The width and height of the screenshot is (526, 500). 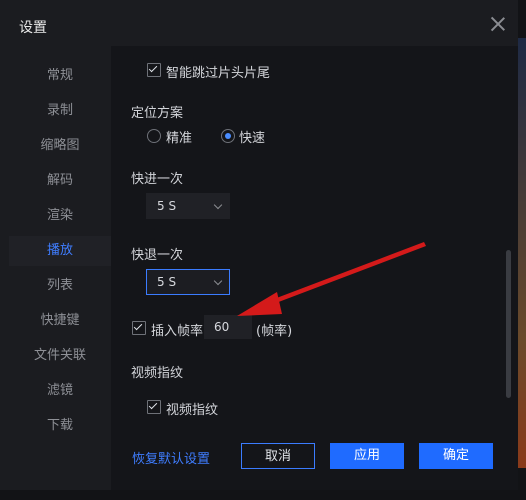 What do you see at coordinates (139, 328) in the screenshot?
I see `insert-frame-checkbox` at bounding box center [139, 328].